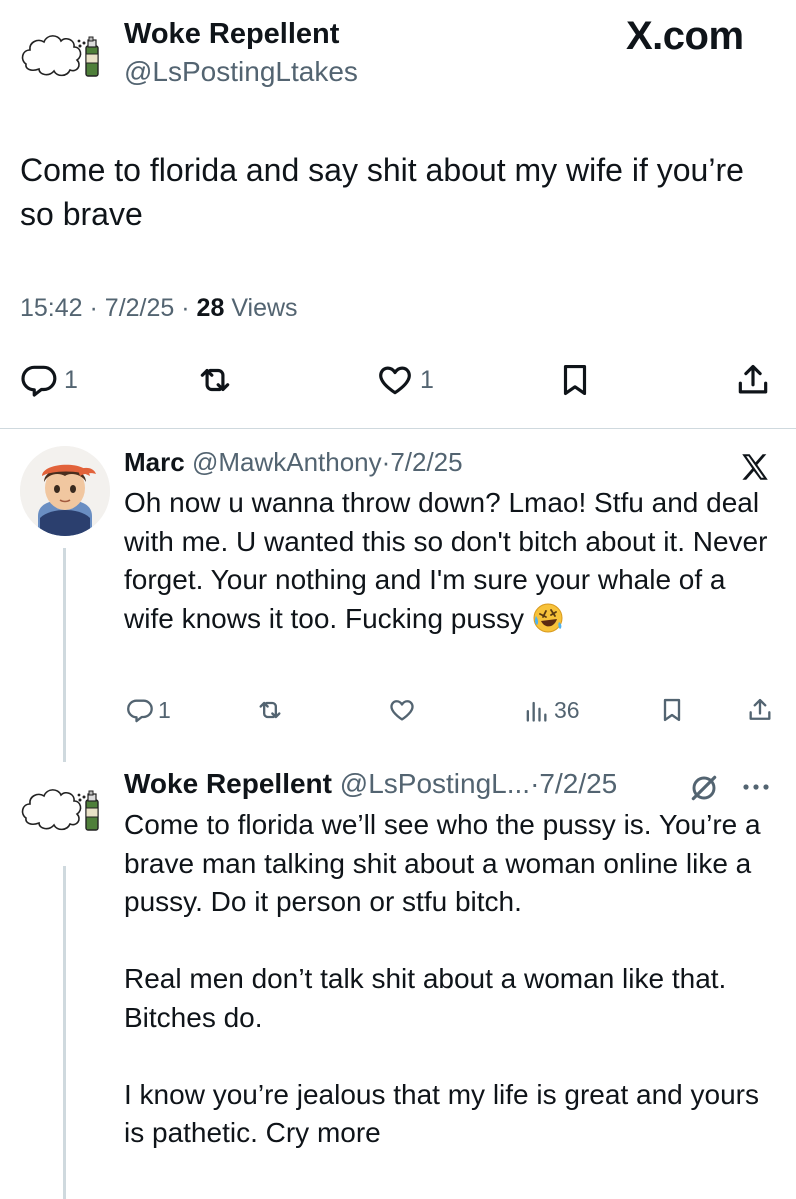 This screenshot has height=1199, width=796. I want to click on brand-label: X.com, so click(685, 36).